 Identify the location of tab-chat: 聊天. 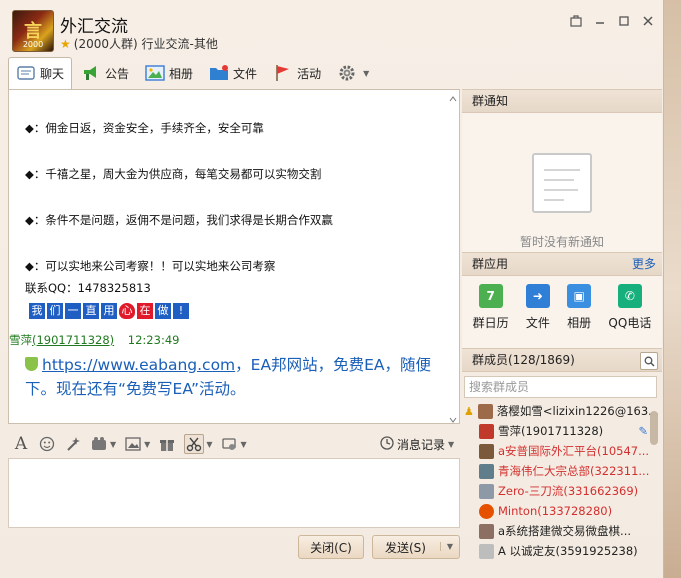
(40, 73).